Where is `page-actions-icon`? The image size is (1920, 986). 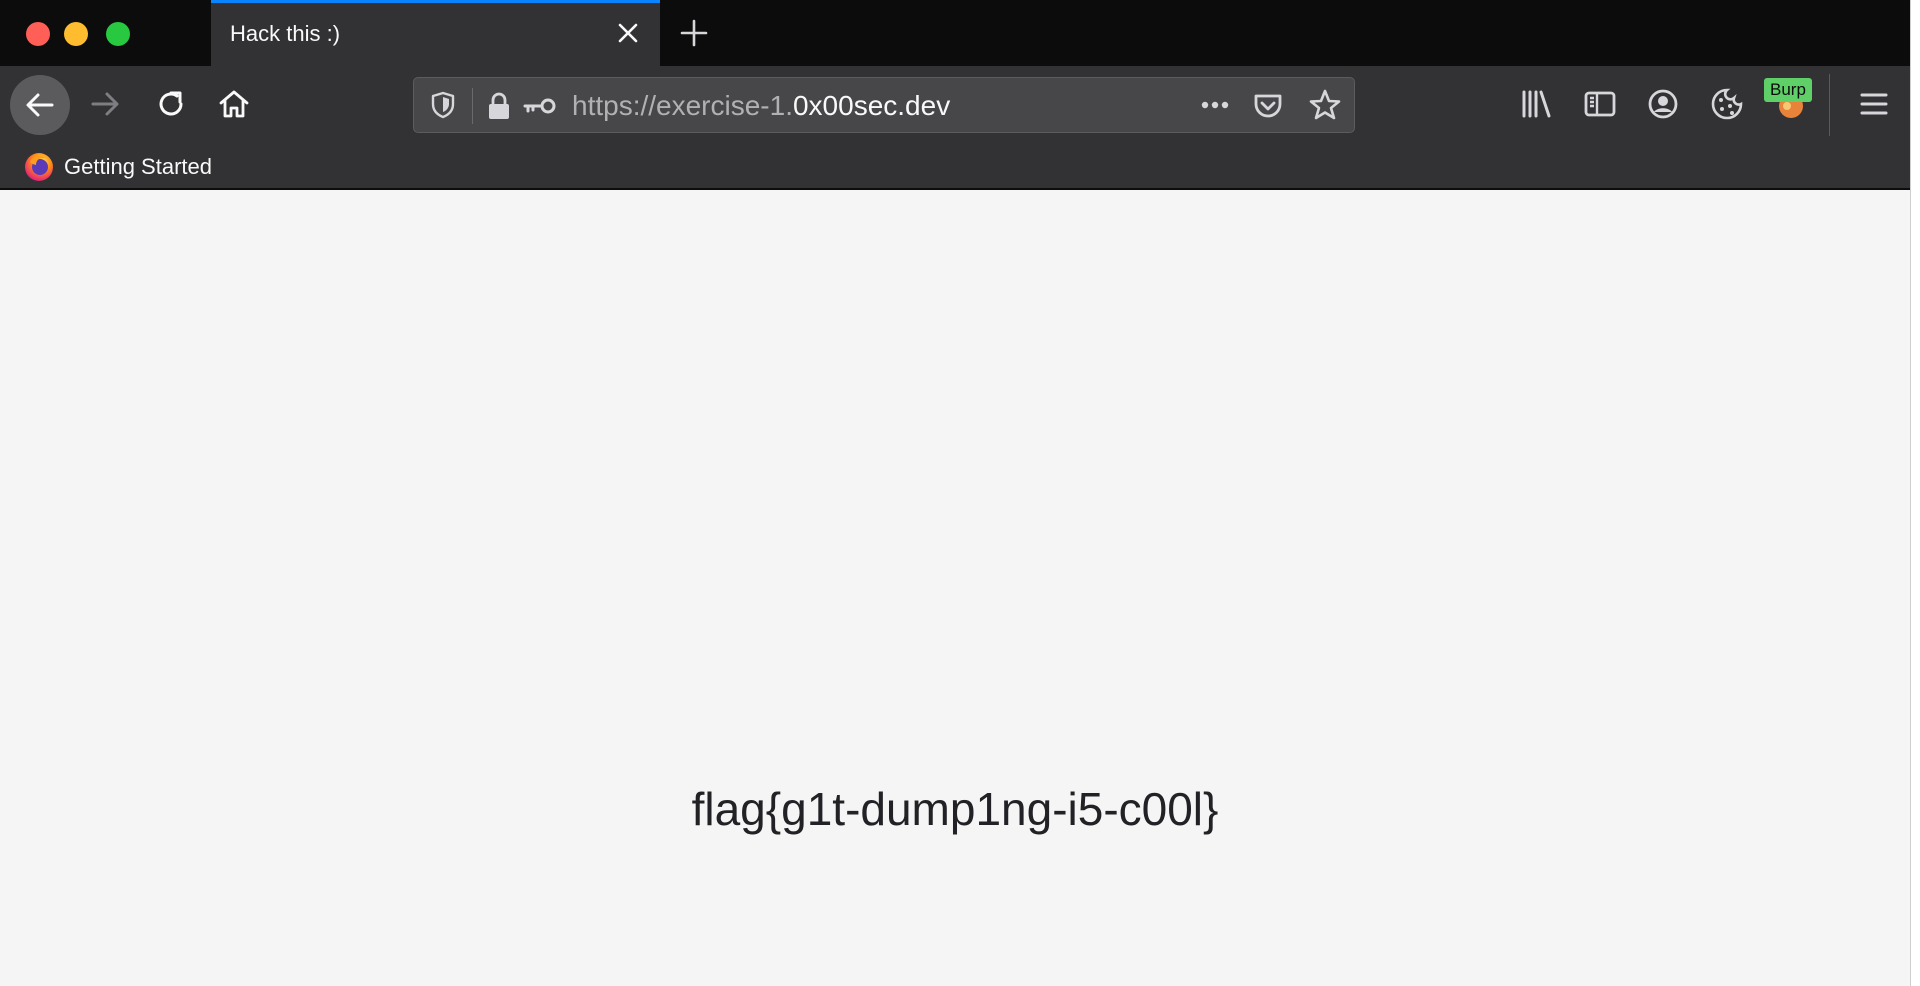
page-actions-icon is located at coordinates (1215, 105).